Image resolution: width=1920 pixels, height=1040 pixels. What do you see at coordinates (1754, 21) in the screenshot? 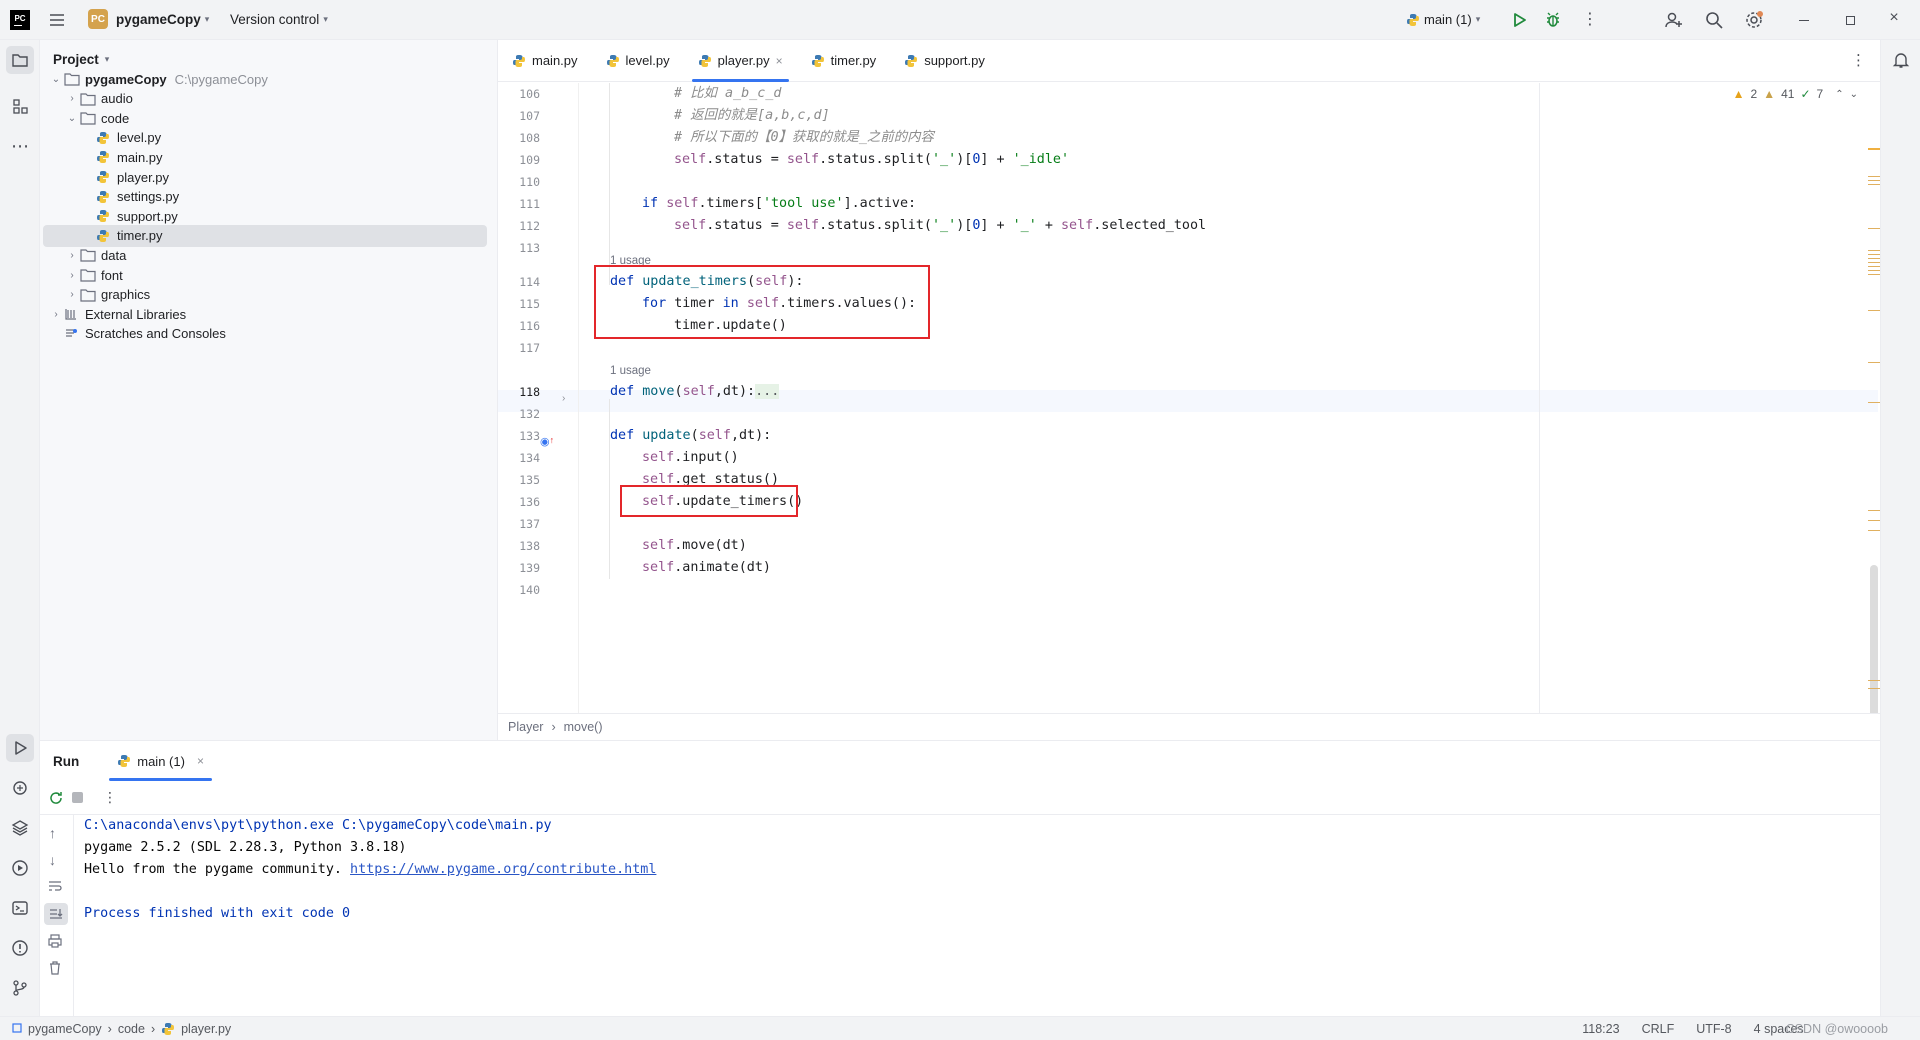
I see `settings-gear-icon` at bounding box center [1754, 21].